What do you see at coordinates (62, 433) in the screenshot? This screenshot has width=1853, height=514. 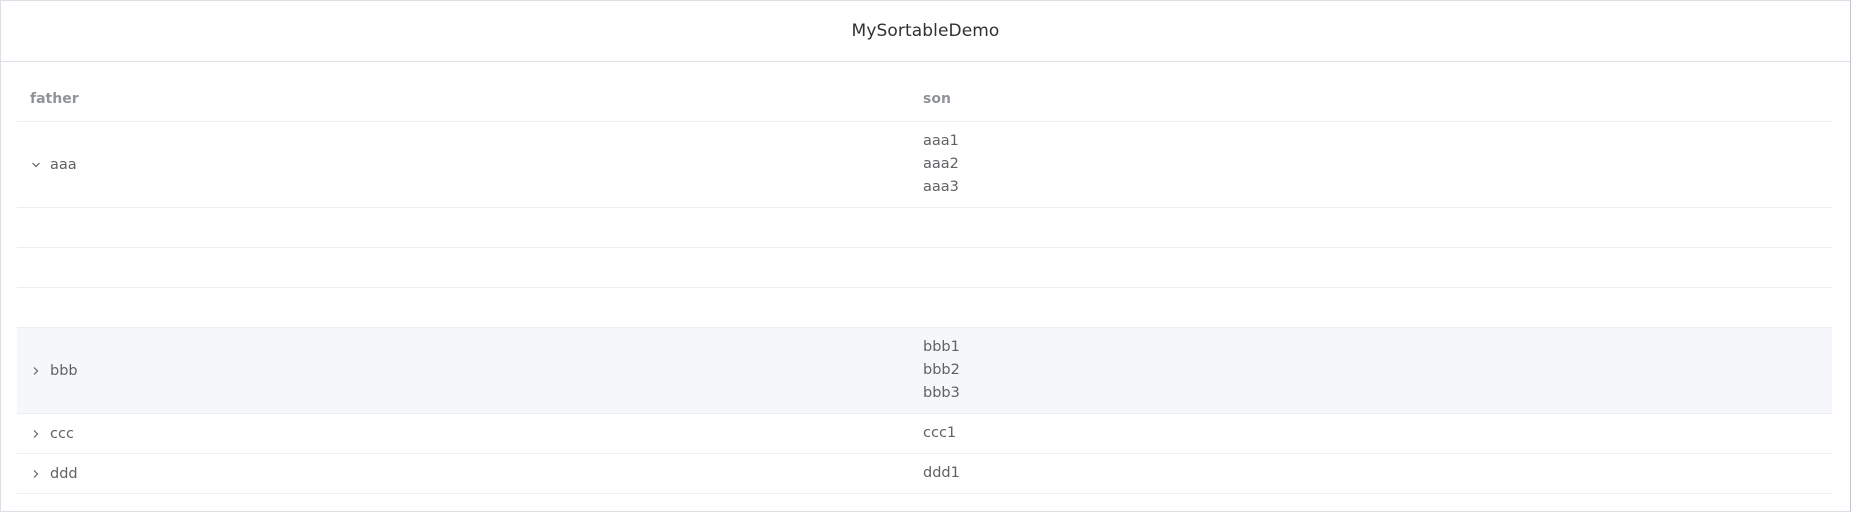 I see `father-label: ccc` at bounding box center [62, 433].